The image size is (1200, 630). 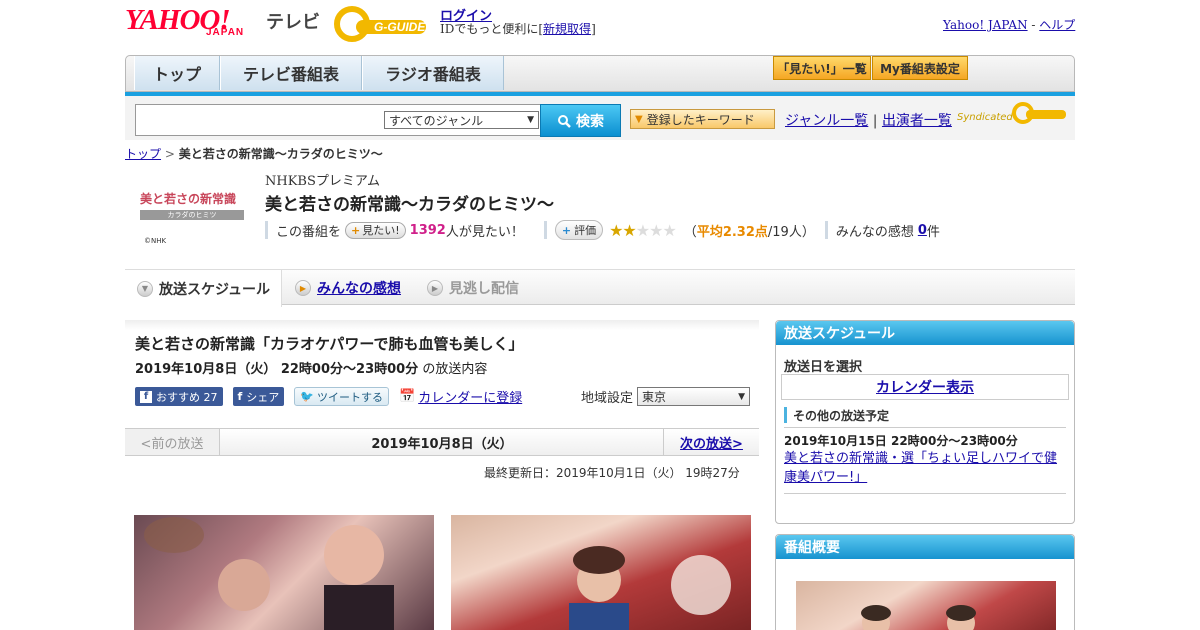 What do you see at coordinates (518, 28) in the screenshot?
I see `login-prompt: IDでもっと便利に[新規取得]` at bounding box center [518, 28].